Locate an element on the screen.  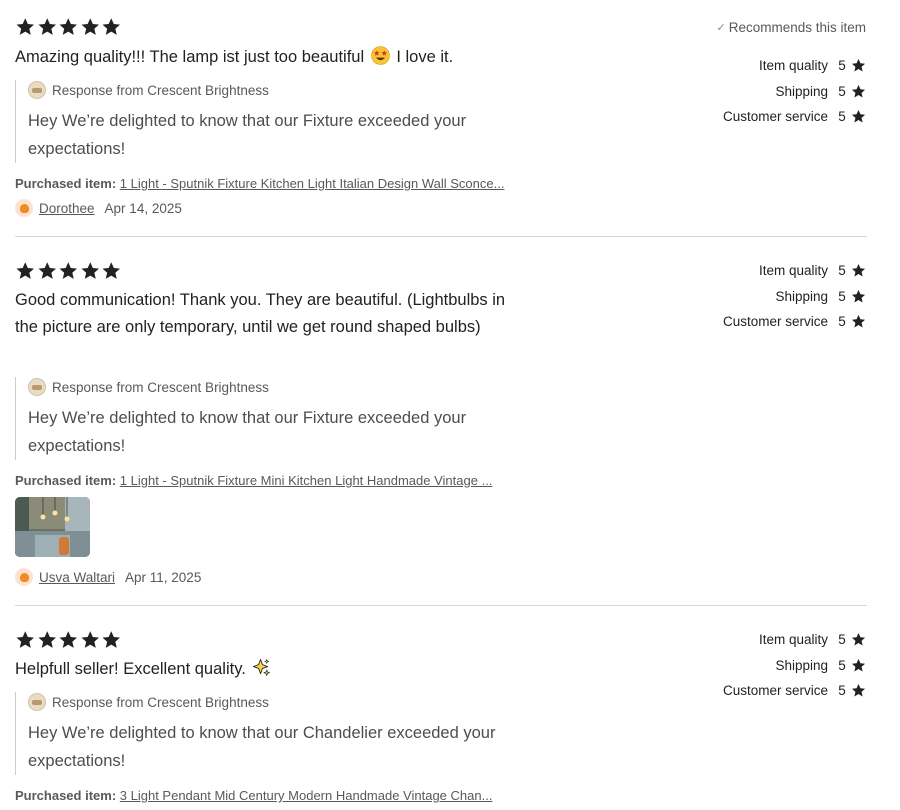
star-struck-emoji-icon is located at coordinates (380, 55).